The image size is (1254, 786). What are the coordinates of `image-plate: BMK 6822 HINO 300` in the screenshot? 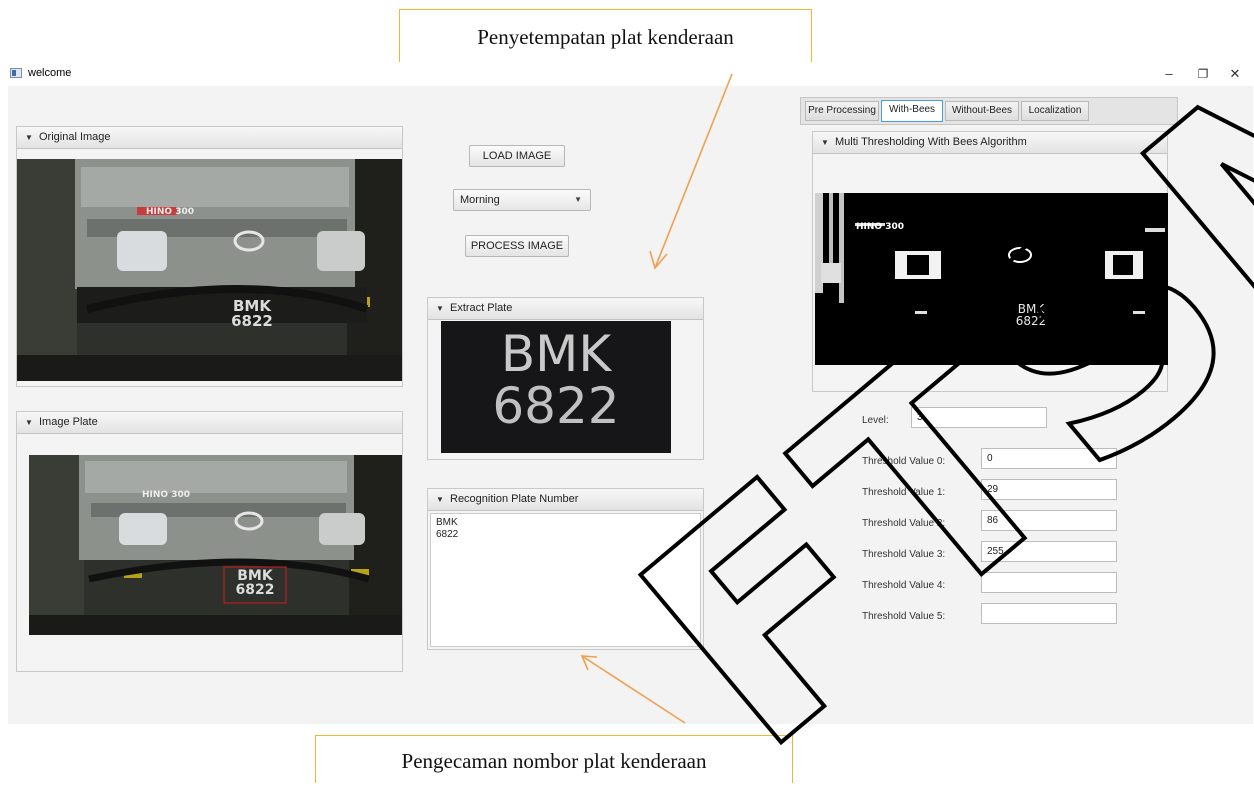 It's located at (215, 545).